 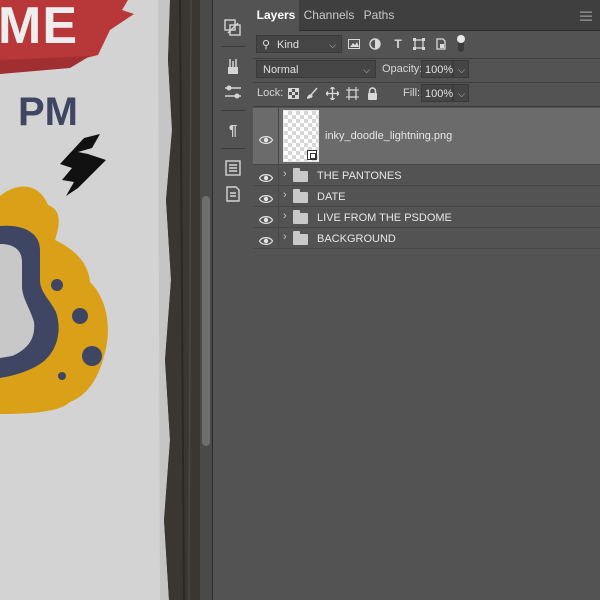 I want to click on artwork-time-text: PM, so click(x=48, y=112).